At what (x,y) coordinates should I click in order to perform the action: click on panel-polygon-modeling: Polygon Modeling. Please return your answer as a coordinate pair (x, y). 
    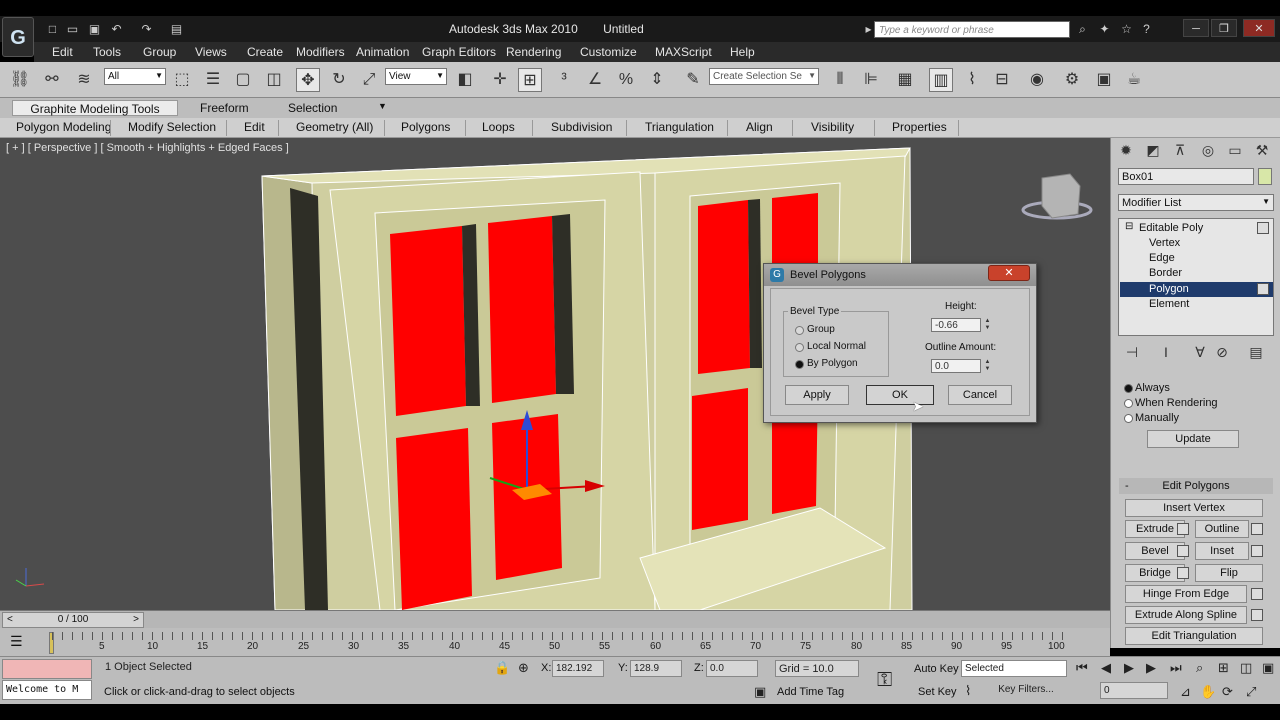
    Looking at the image, I should click on (63, 127).